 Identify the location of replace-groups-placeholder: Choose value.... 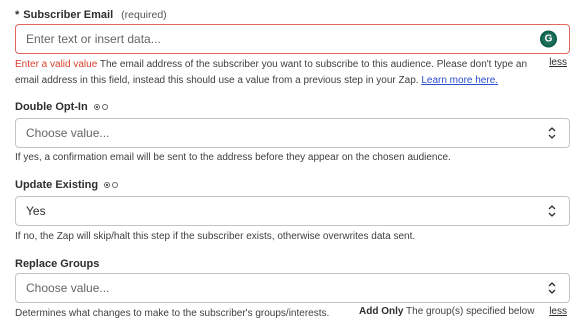
(68, 288).